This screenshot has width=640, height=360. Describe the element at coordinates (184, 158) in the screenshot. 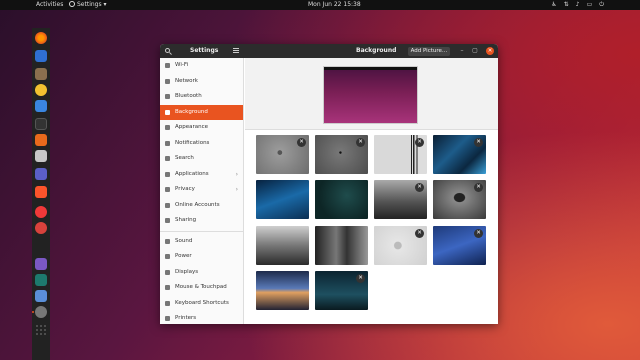

I see `sidebar-item-label: Search` at that location.